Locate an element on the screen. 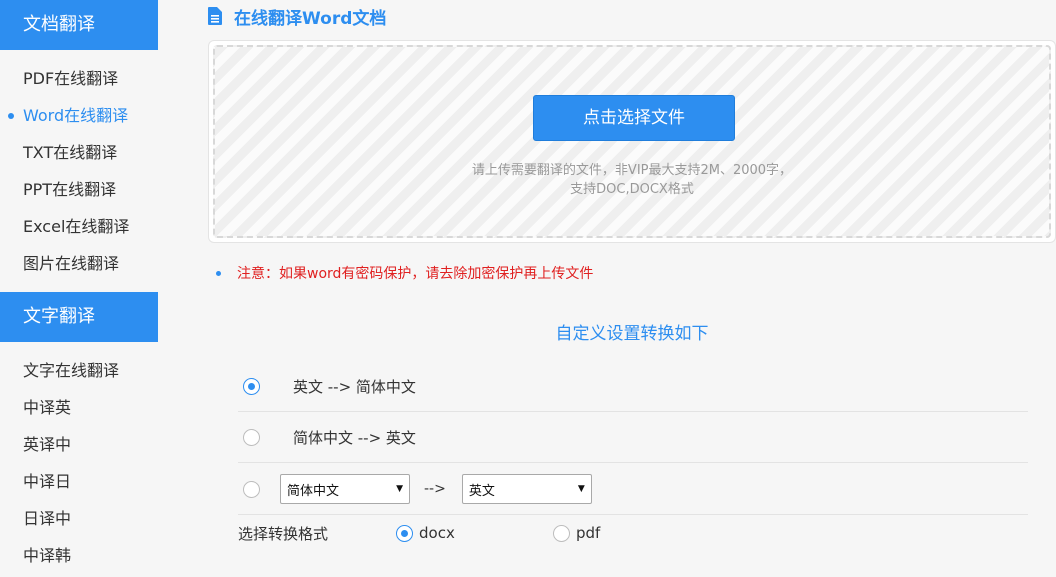 The height and width of the screenshot is (577, 1056). sidebar-text-list: 文字在线翻译 中译英 英译中 中译日 日译中 中译韩 is located at coordinates (79, 458).